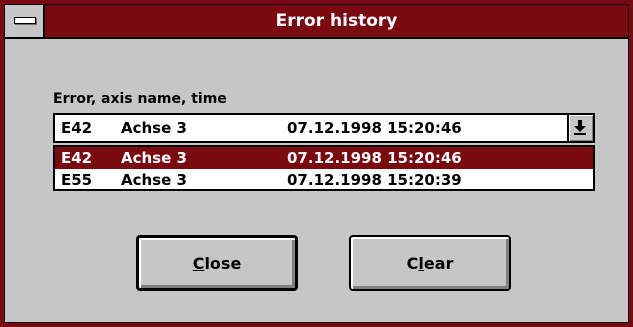 This screenshot has width=633, height=327. Describe the element at coordinates (374, 180) in the screenshot. I see `error-time: 07.12.1998 15:20:39` at that location.